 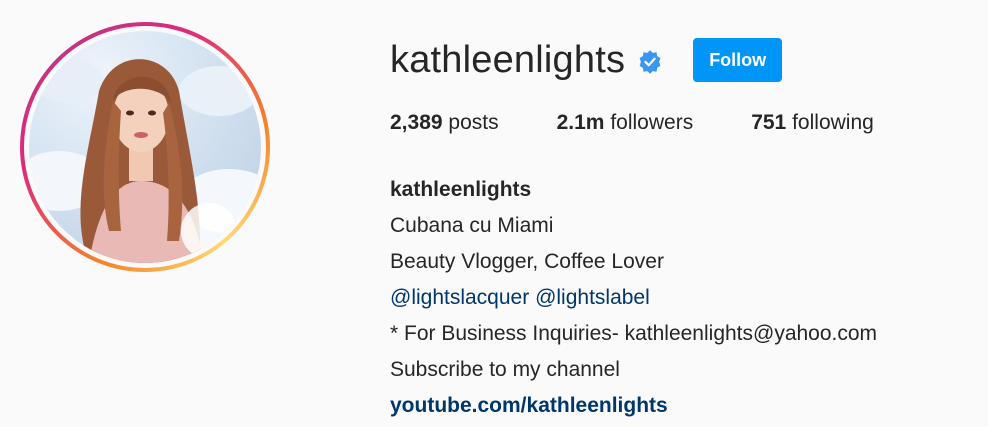 I want to click on profile-stats: 2,389 posts 2.1m followers 751 following, so click(x=661, y=123).